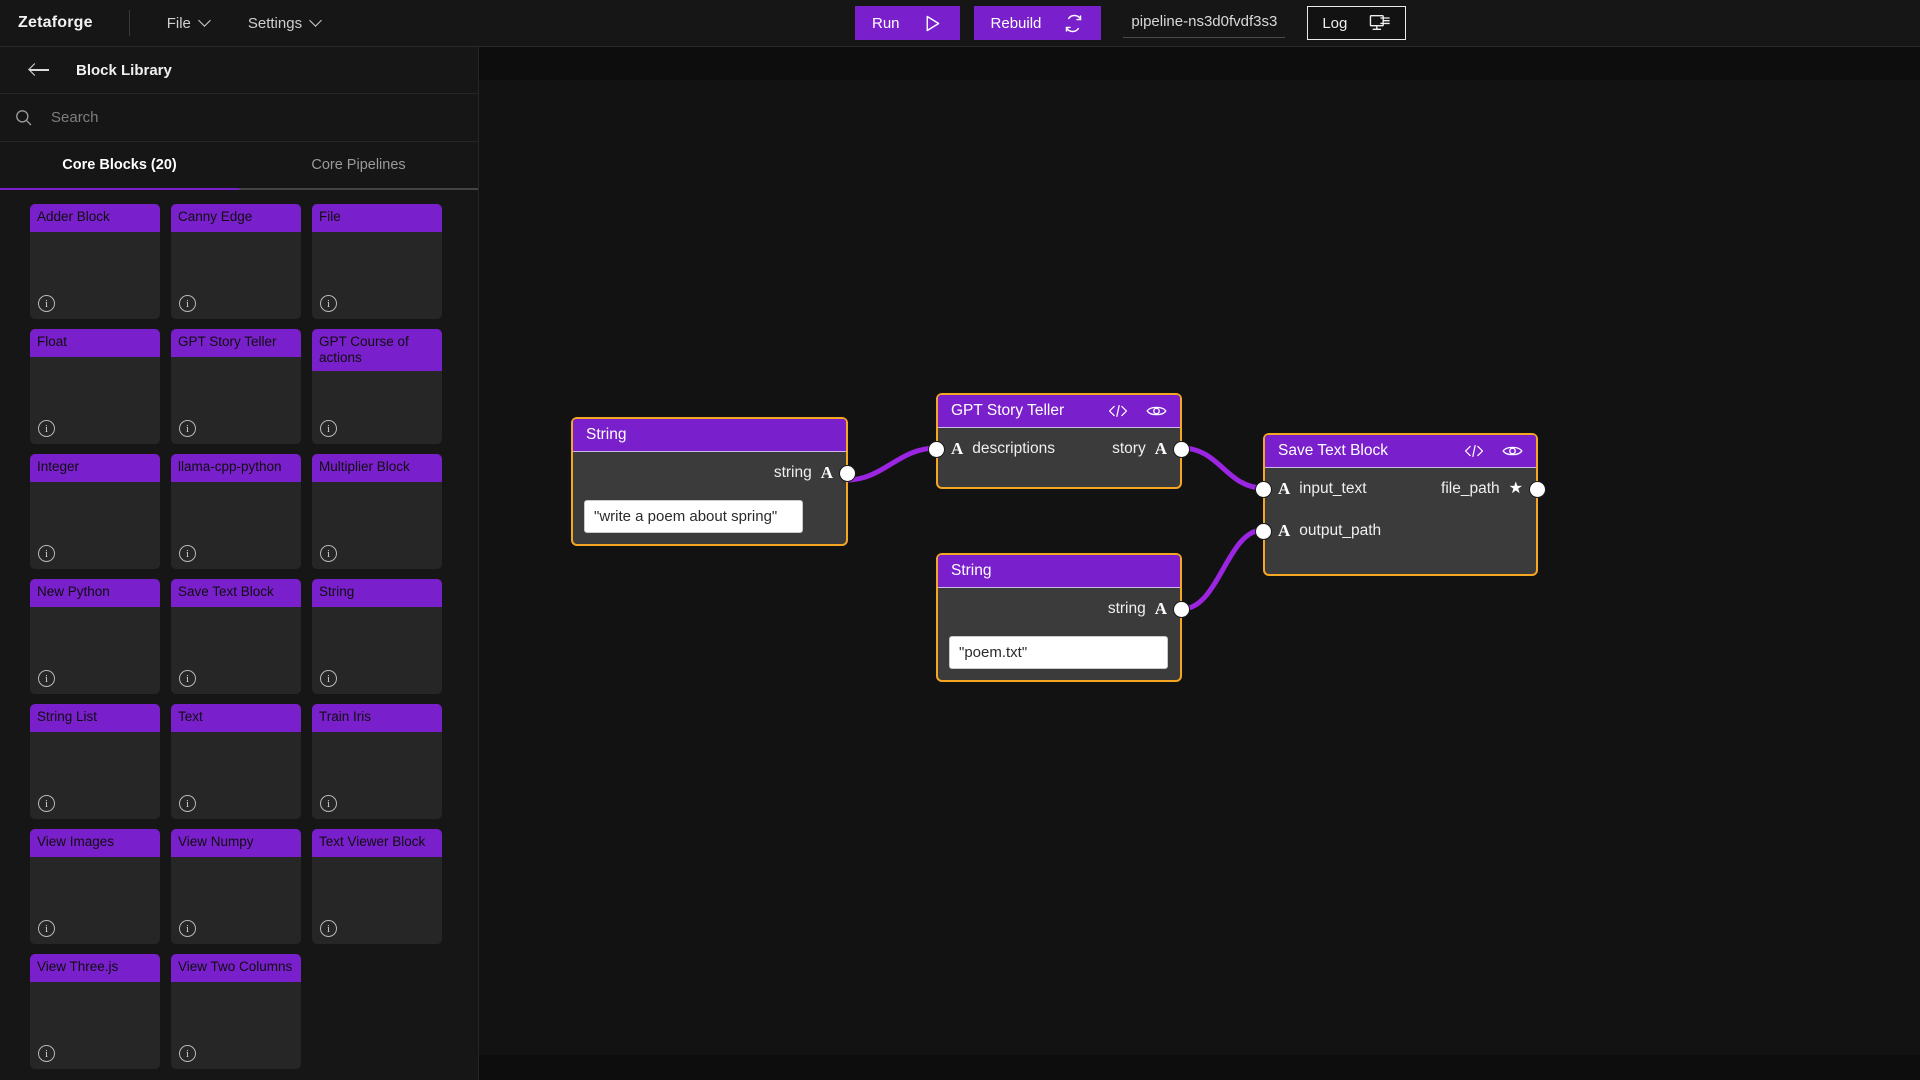 The width and height of the screenshot is (1920, 1080). Describe the element at coordinates (95, 1011) in the screenshot. I see `block-card: View Three.js i` at that location.